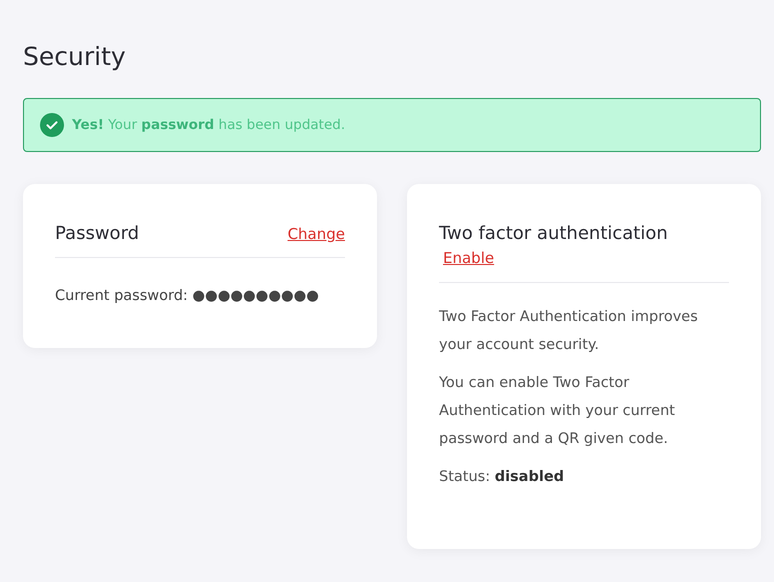  Describe the element at coordinates (468, 258) in the screenshot. I see `enable-link: Enable` at that location.